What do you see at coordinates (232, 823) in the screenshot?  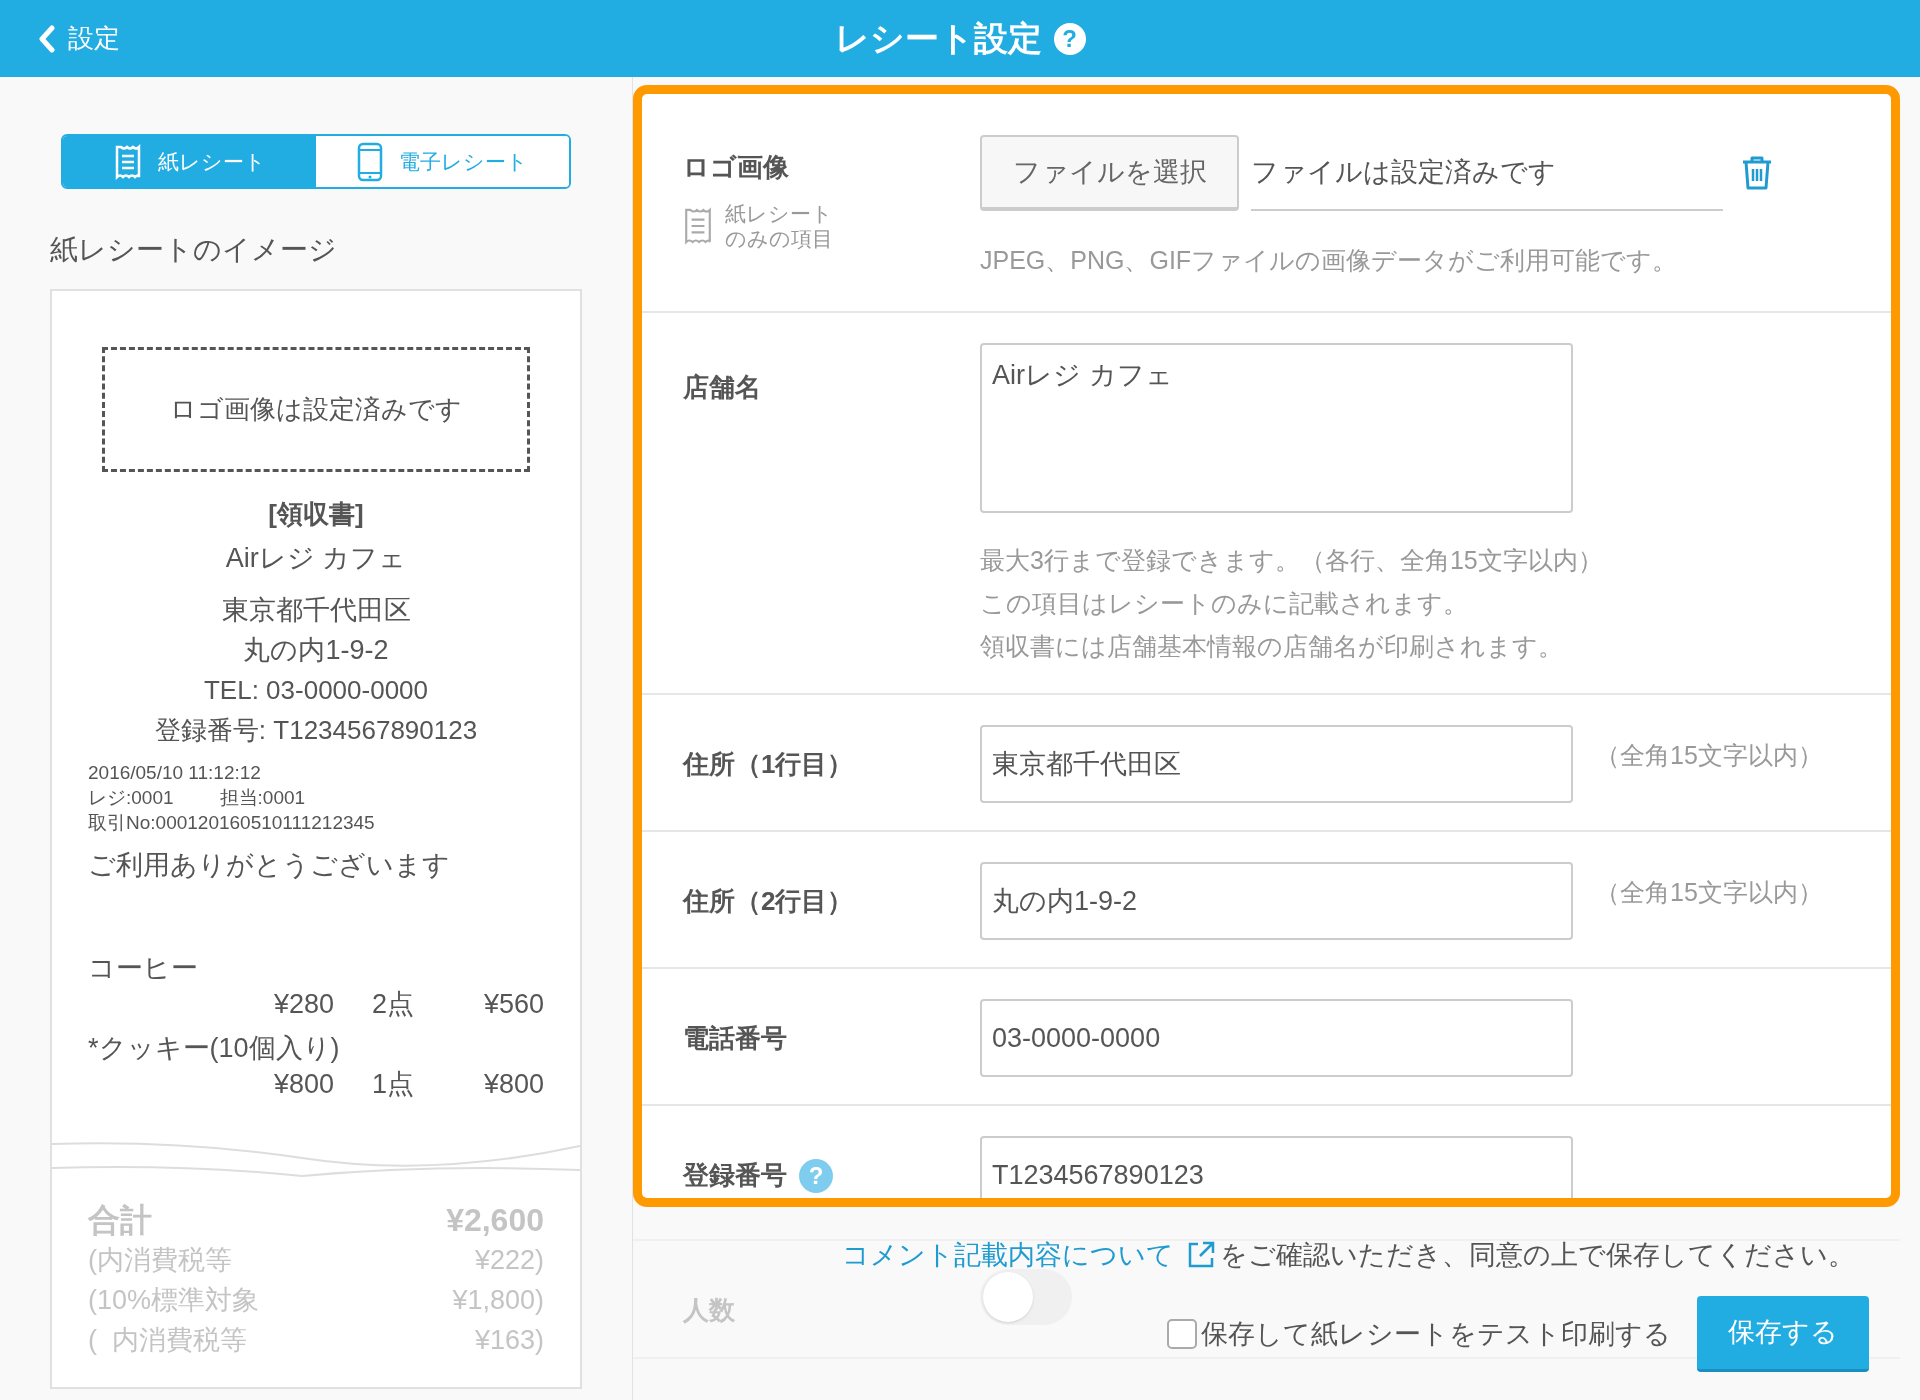 I see `transaction-number: 取引No:000120160510111212345` at bounding box center [232, 823].